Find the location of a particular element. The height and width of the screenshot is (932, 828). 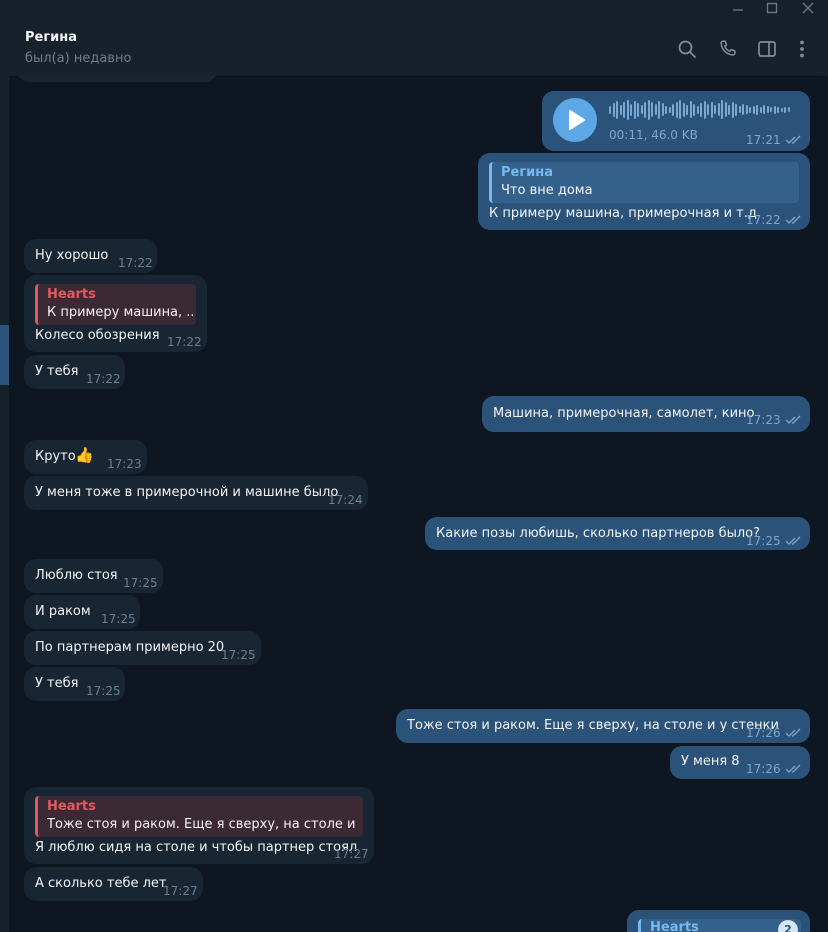

reply-author: Регина is located at coordinates (527, 172).